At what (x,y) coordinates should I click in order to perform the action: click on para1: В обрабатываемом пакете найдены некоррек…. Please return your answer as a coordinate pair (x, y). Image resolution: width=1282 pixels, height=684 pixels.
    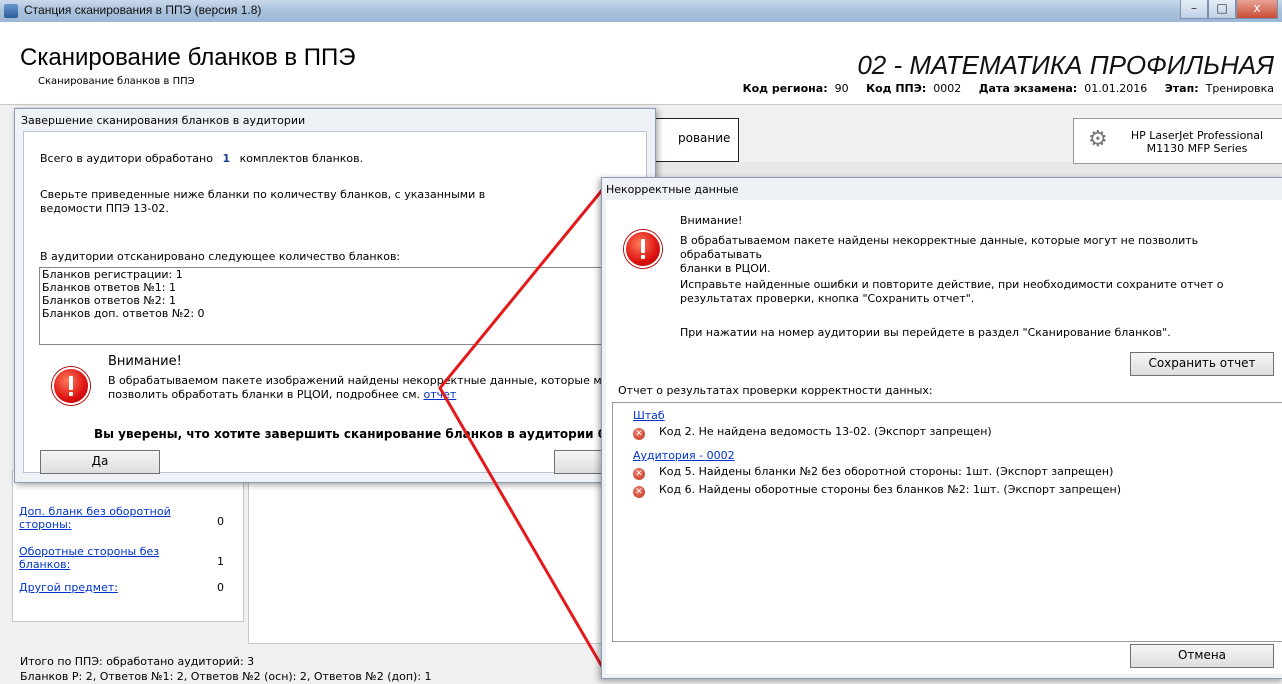
    Looking at the image, I should click on (975, 255).